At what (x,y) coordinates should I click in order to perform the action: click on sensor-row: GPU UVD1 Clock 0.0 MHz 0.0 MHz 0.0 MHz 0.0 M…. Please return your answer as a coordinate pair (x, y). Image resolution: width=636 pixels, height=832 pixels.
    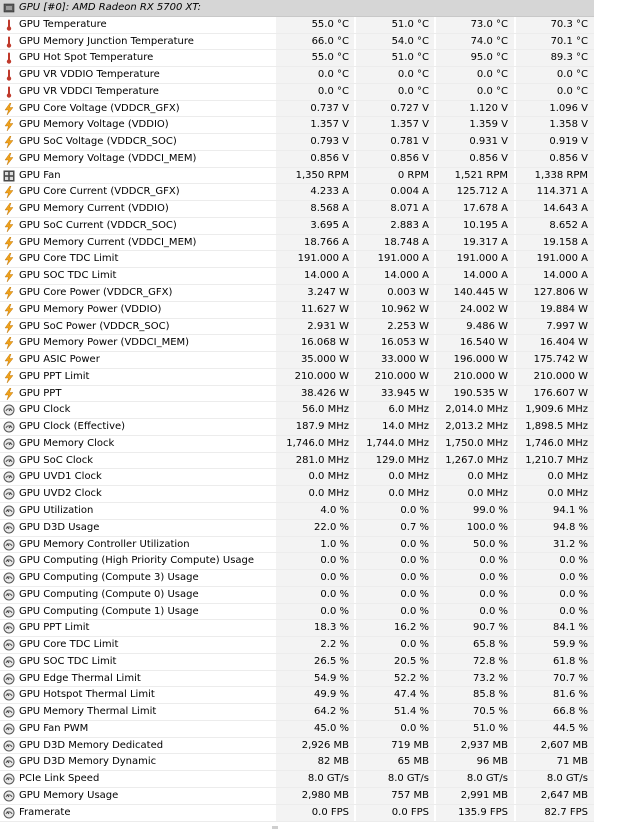
    Looking at the image, I should click on (297, 478).